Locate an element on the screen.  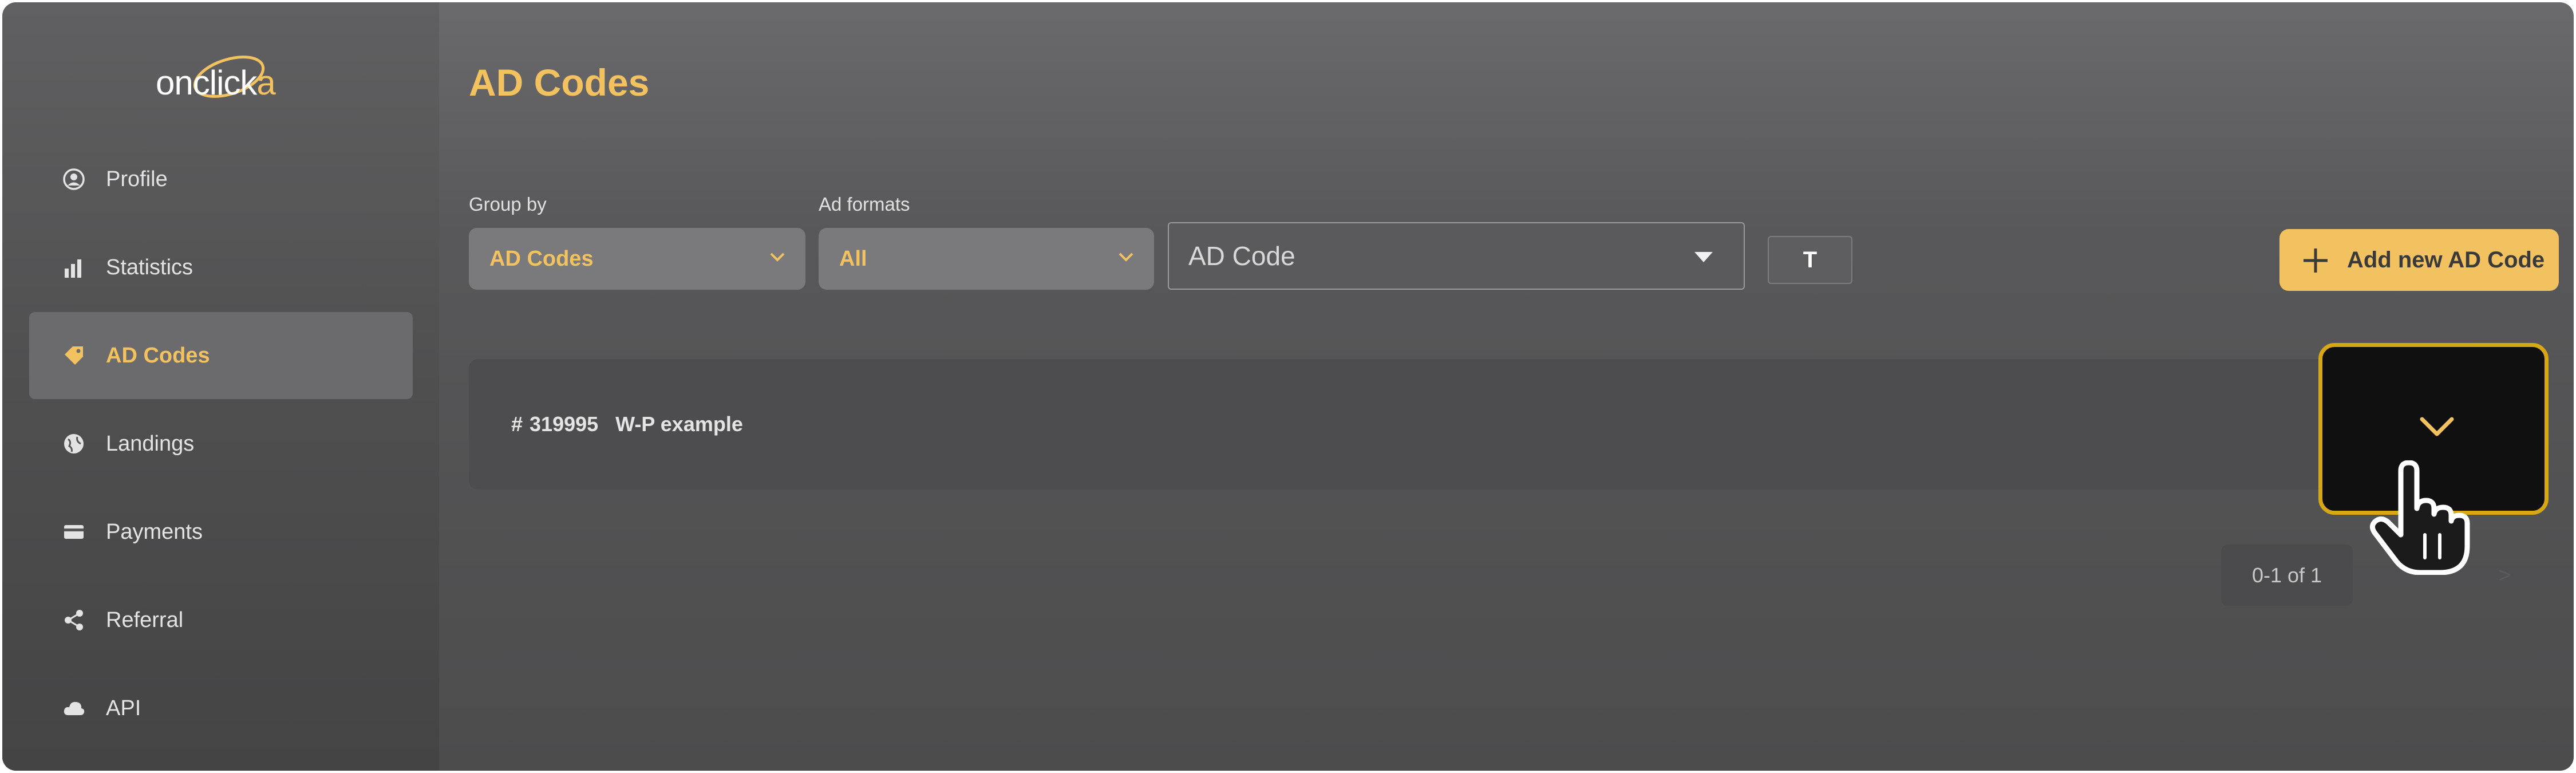
sidebar-item-referral: Referral is located at coordinates (221, 620).